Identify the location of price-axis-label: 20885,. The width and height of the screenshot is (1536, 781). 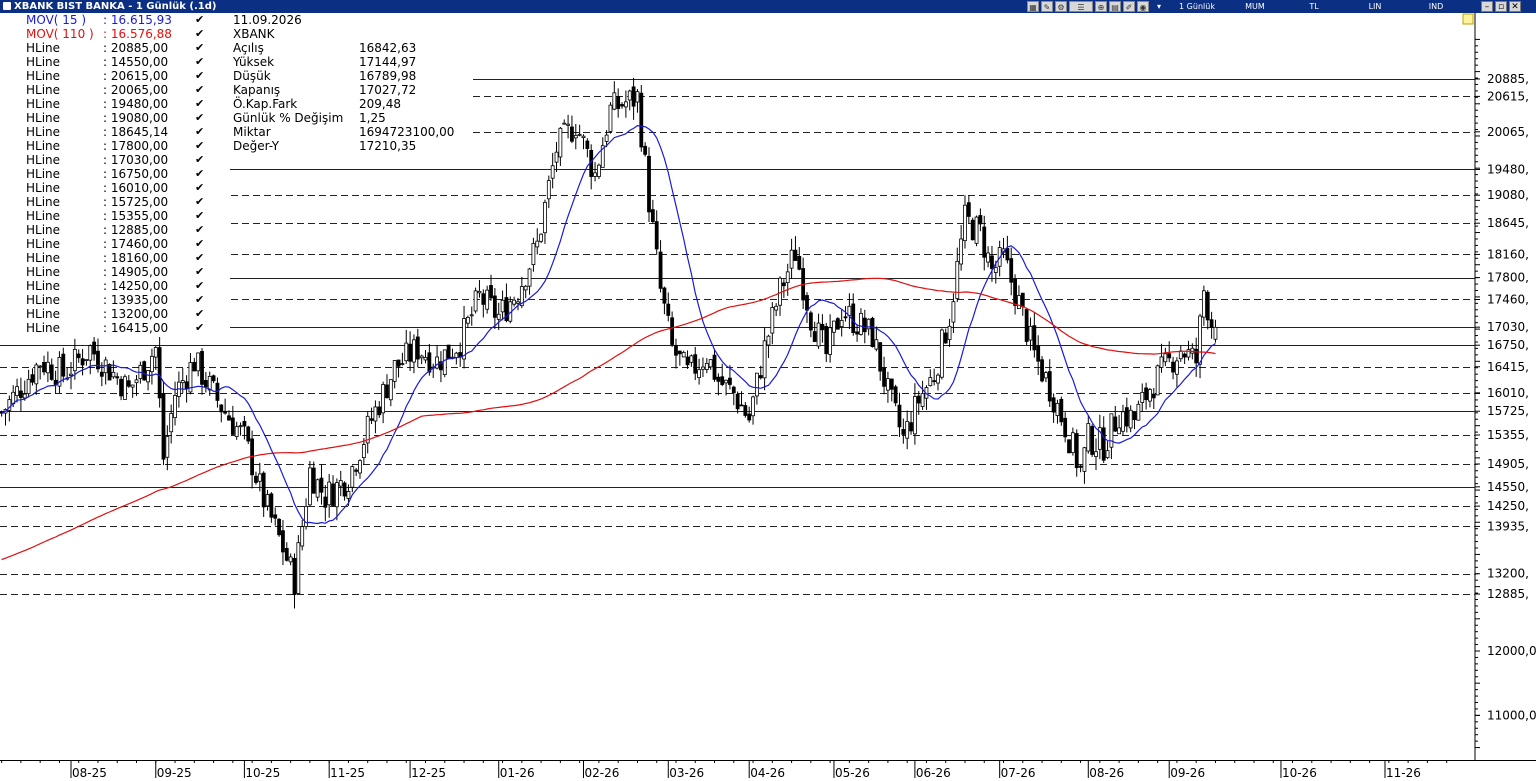
(1508, 79).